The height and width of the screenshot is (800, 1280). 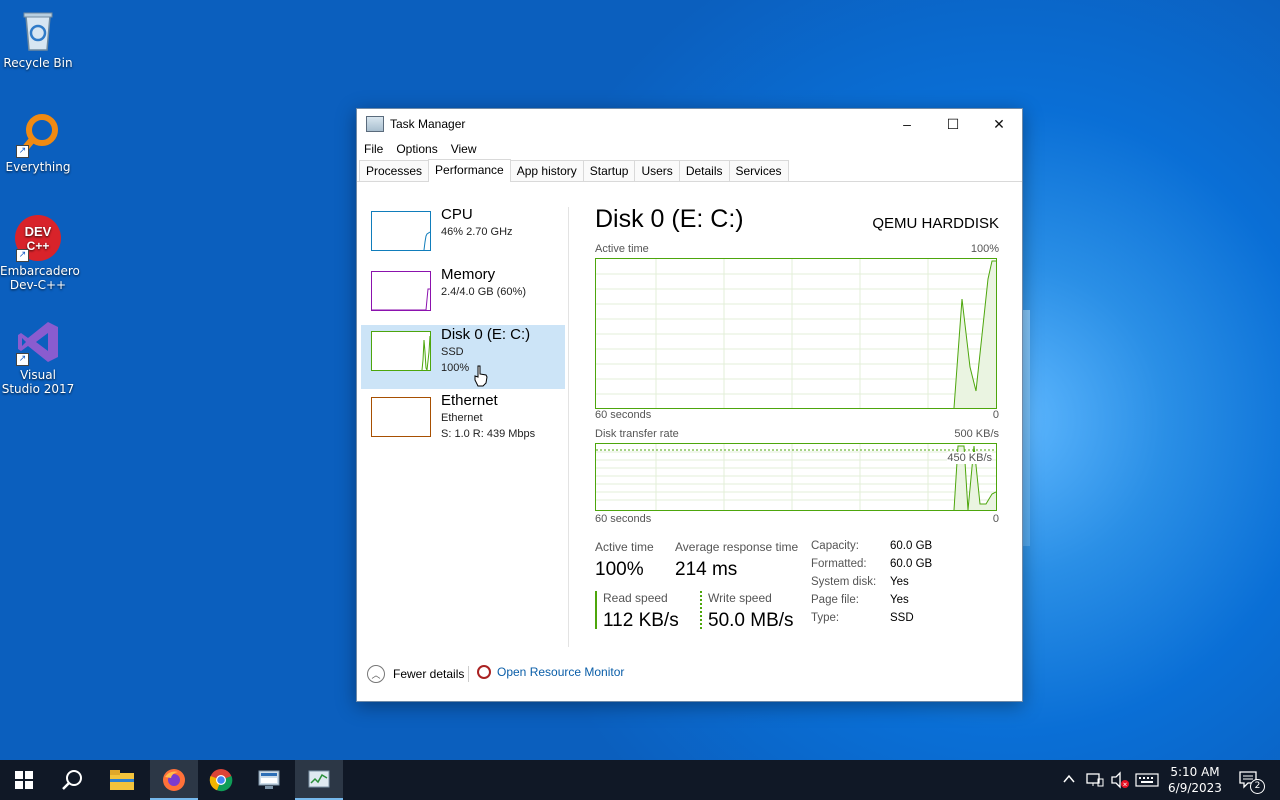 I want to click on sidebar-item-detail: Ethernet, so click(x=462, y=418).